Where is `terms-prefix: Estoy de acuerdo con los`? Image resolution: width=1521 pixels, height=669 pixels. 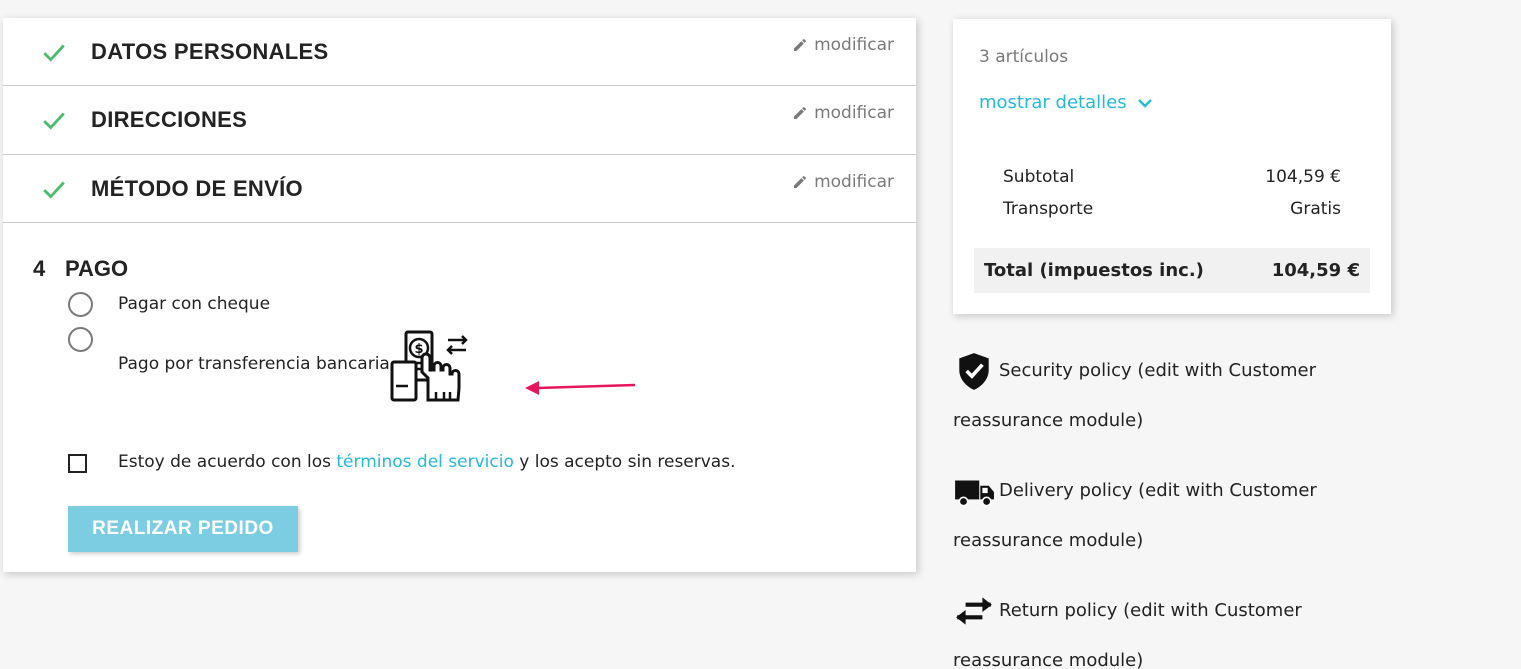 terms-prefix: Estoy de acuerdo con los is located at coordinates (227, 462).